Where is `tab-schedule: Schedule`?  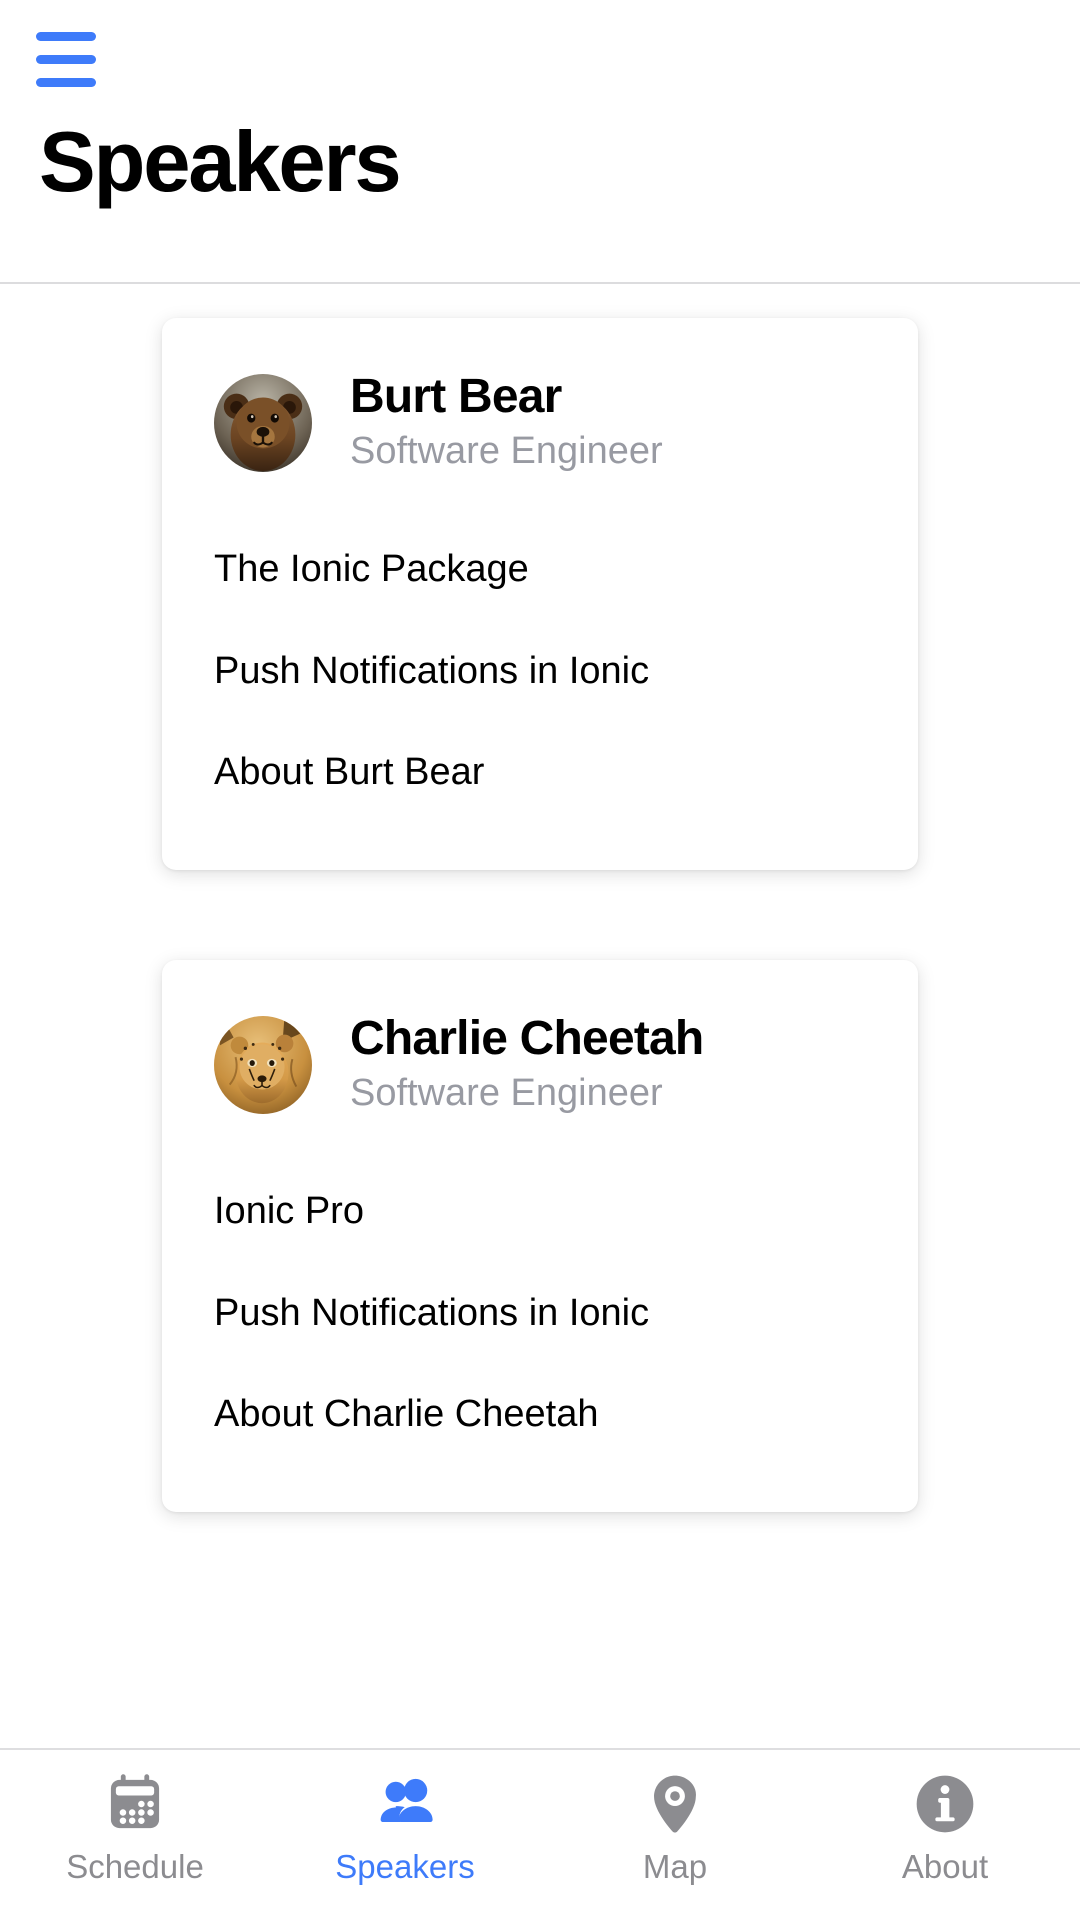 tab-schedule: Schedule is located at coordinates (135, 1825).